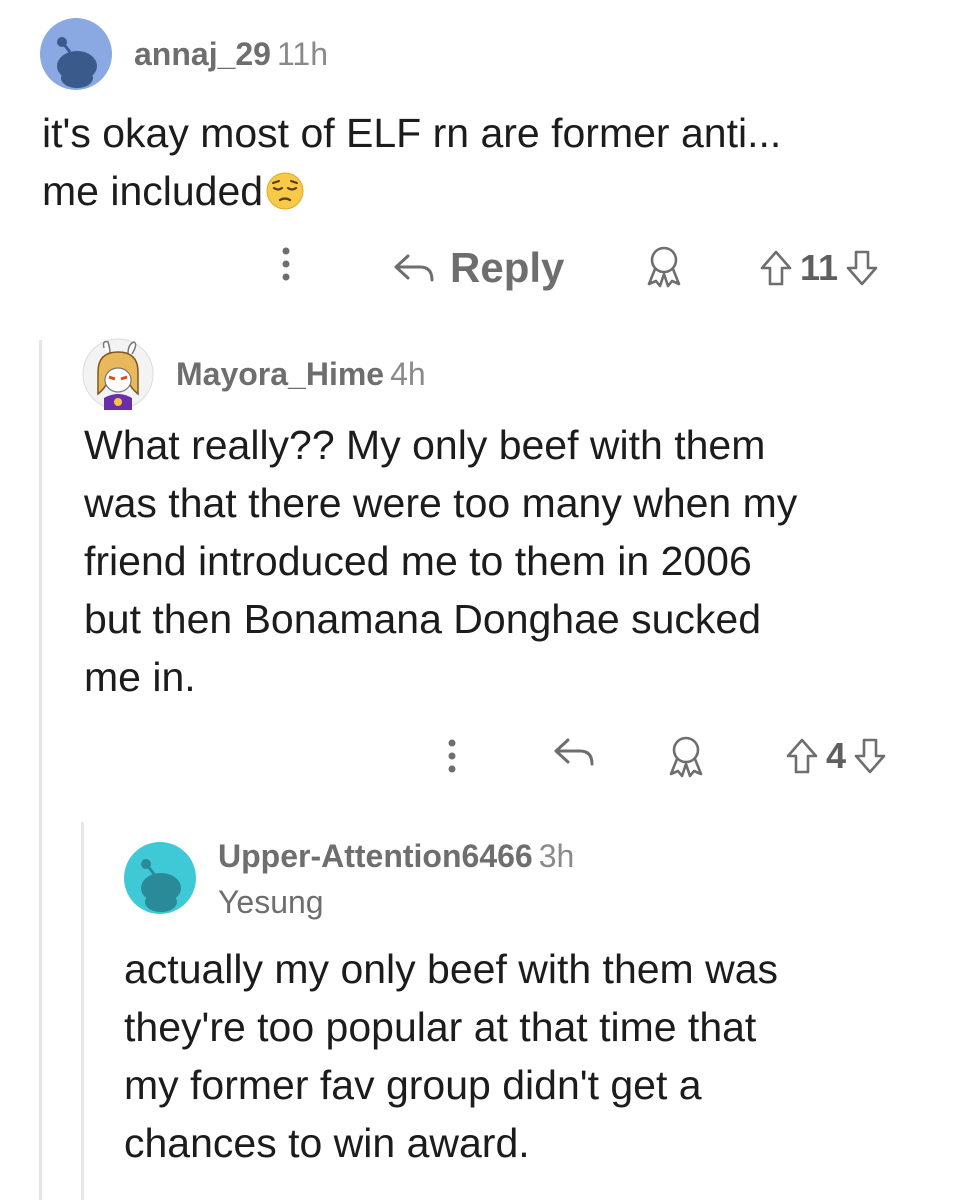  I want to click on comment-header: Upper-Attention6466 3h, so click(396, 856).